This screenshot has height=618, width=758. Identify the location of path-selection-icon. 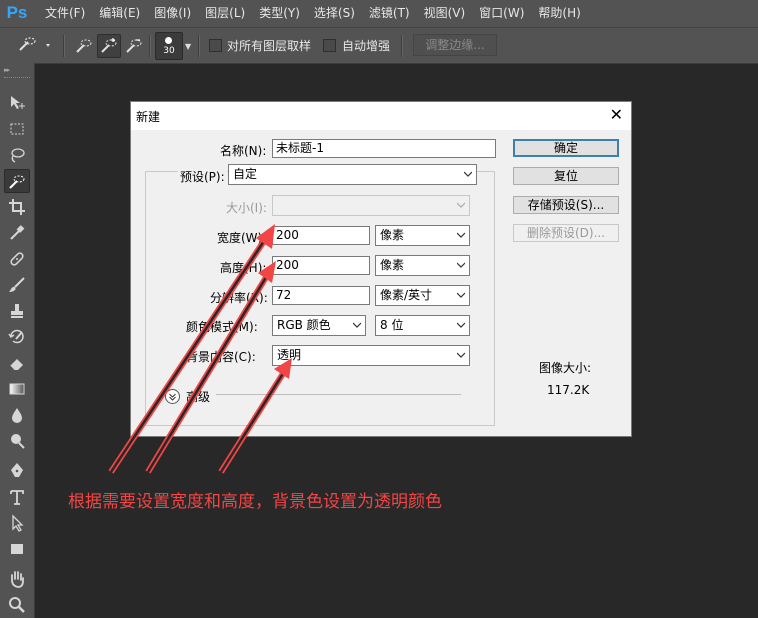
(18, 523).